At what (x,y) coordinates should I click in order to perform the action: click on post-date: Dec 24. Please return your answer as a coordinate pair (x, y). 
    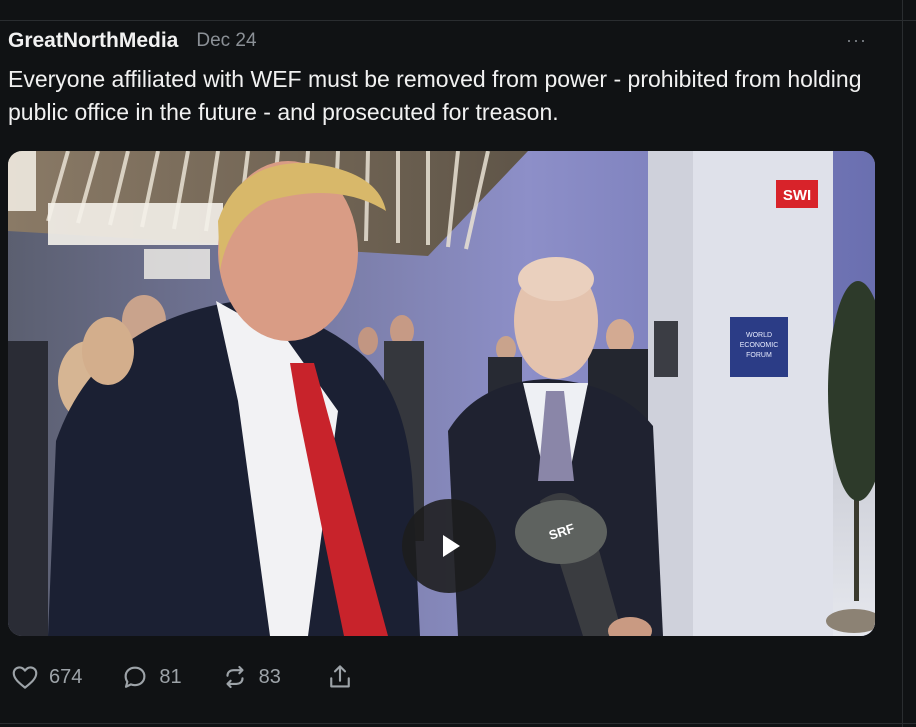
    Looking at the image, I should click on (226, 41).